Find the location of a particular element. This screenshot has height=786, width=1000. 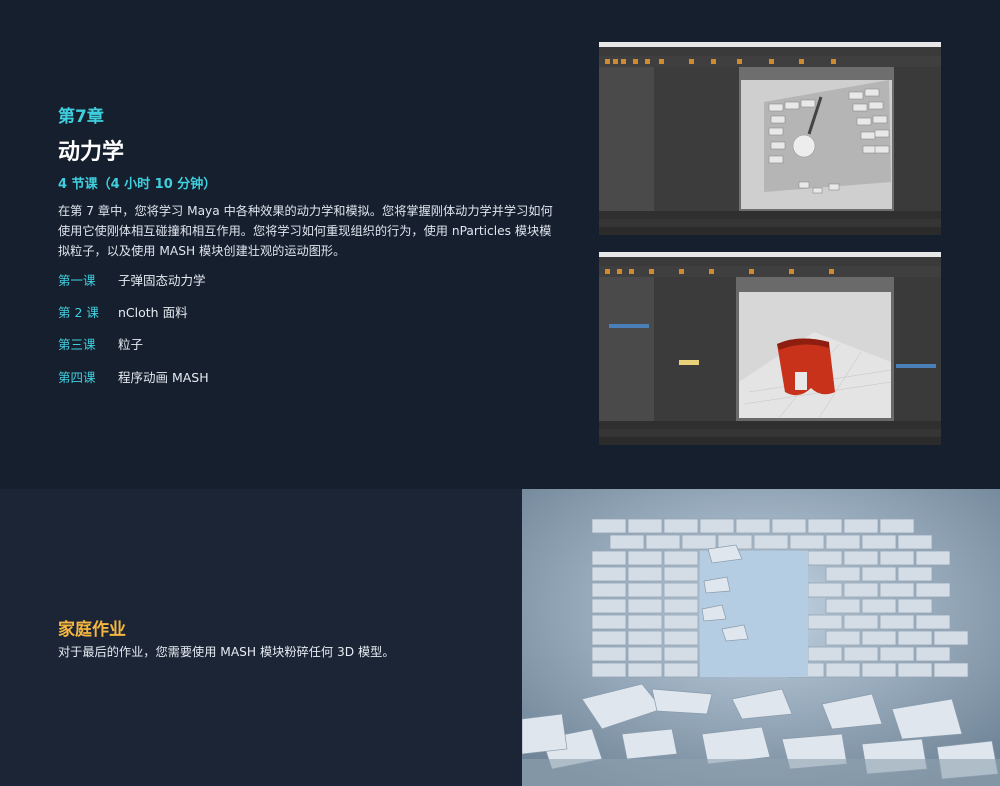

maya-screenshot-ncloth is located at coordinates (770, 348).